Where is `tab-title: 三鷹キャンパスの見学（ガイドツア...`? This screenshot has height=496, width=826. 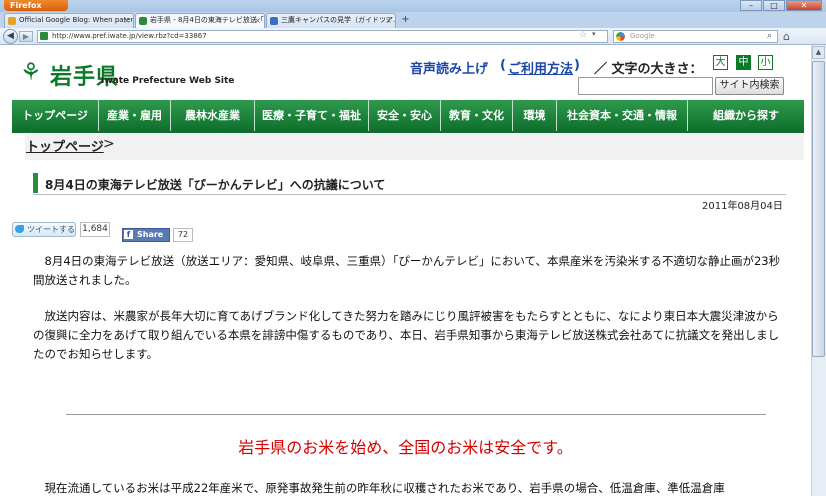
tab-title: 三鷹キャンパスの見学（ガイドツア... is located at coordinates (338, 20).